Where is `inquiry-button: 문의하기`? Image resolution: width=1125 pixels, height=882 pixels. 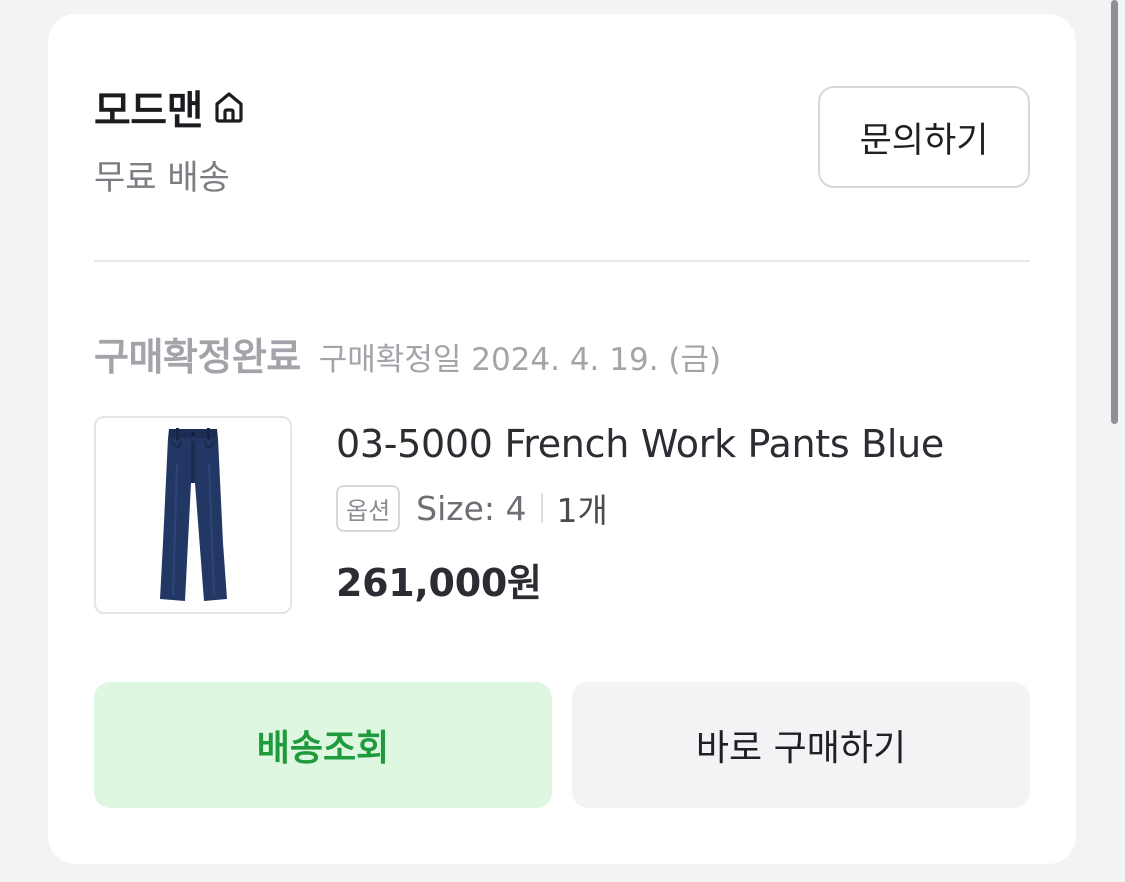
inquiry-button: 문의하기 is located at coordinates (924, 137).